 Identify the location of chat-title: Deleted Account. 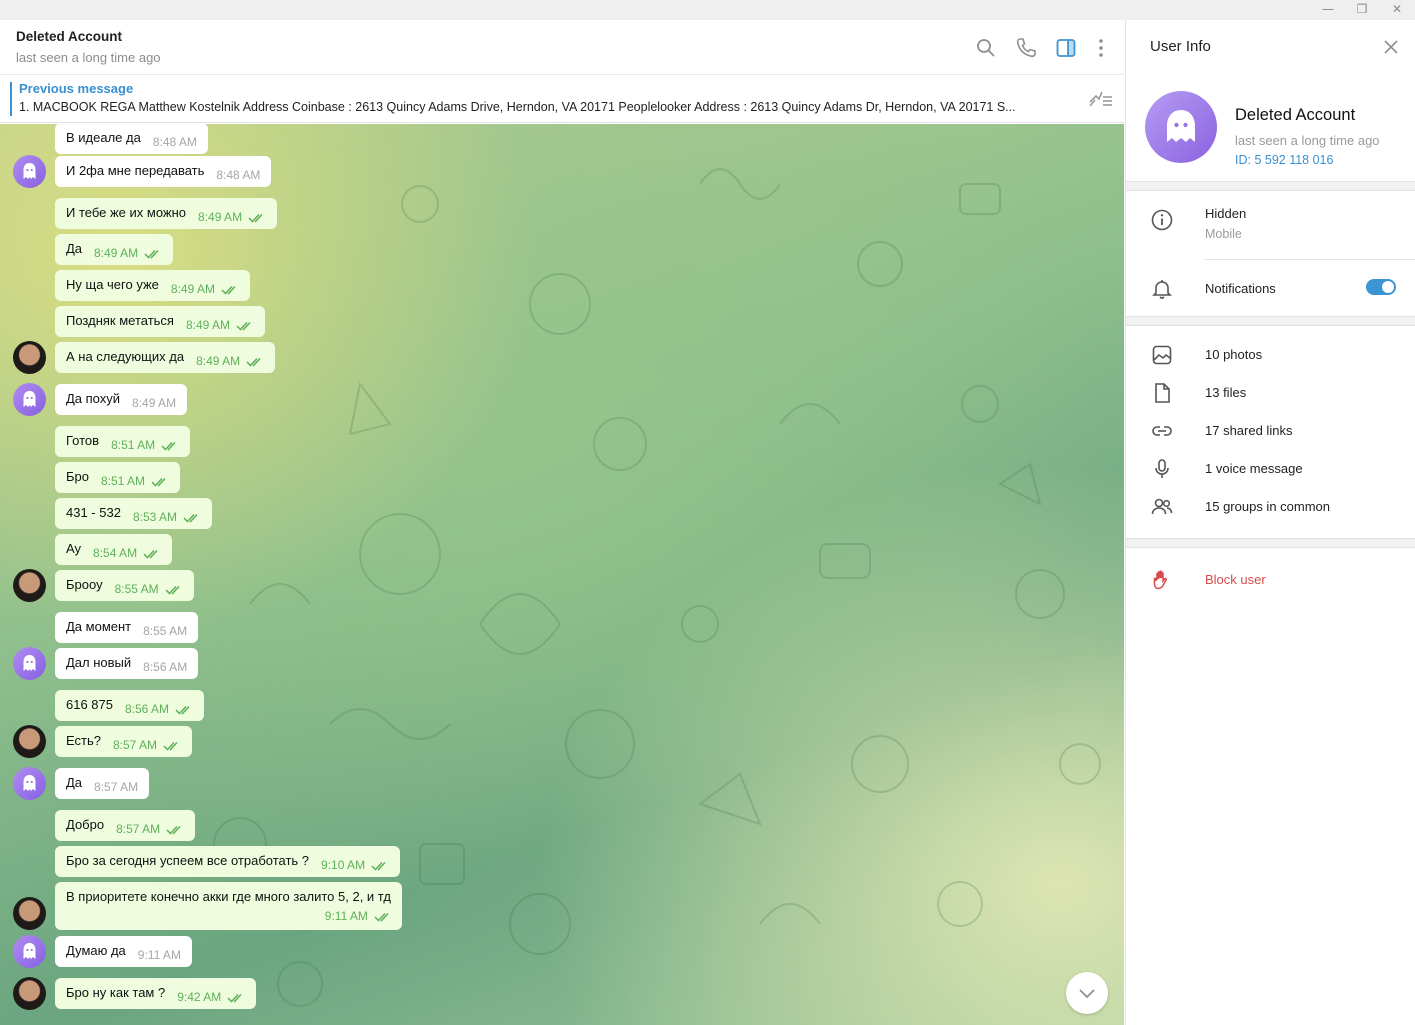
(69, 36).